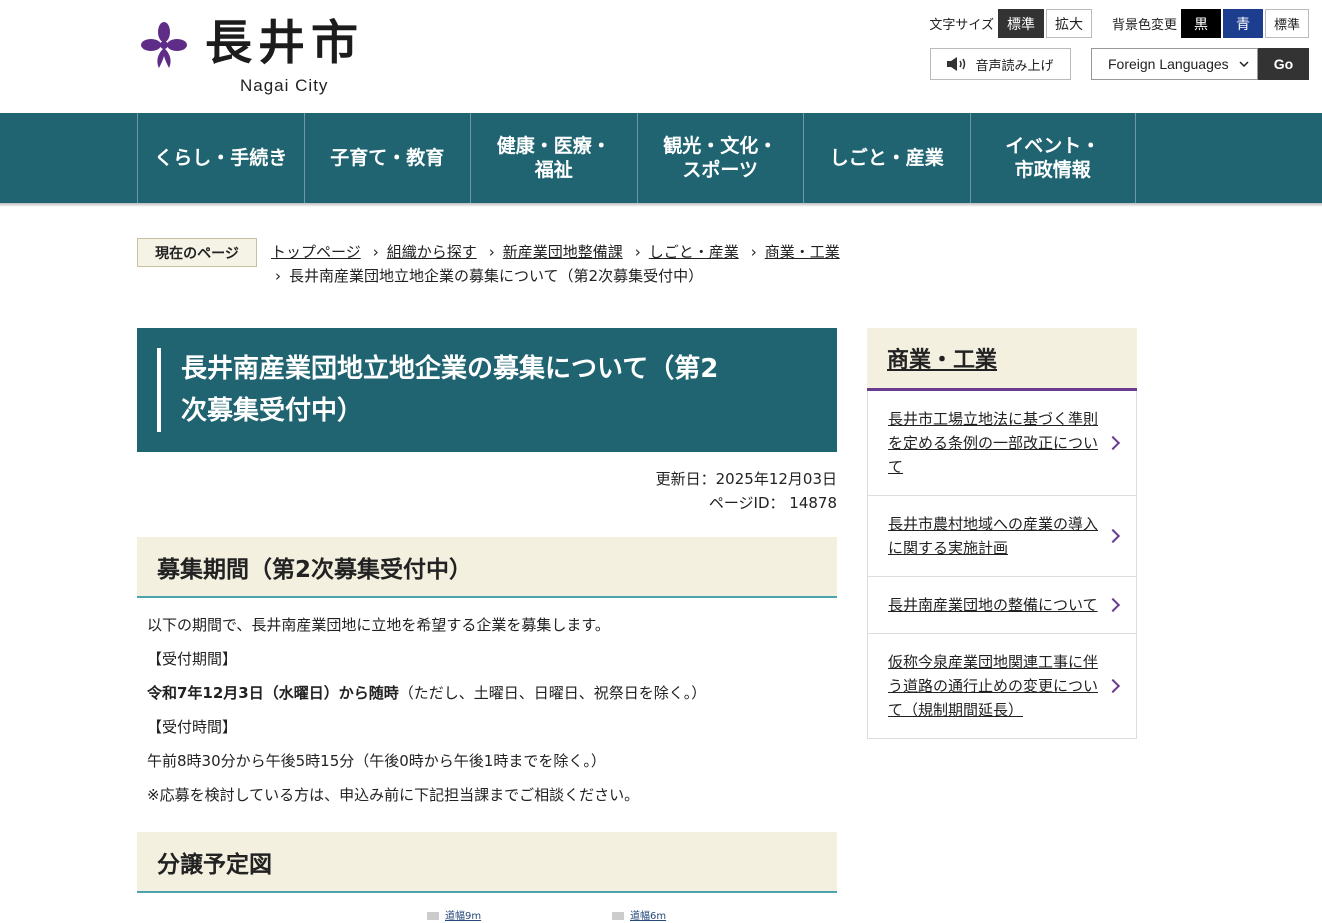 This screenshot has width=1322, height=923. I want to click on sidebar-heading-label: 商業・工業, so click(942, 360).